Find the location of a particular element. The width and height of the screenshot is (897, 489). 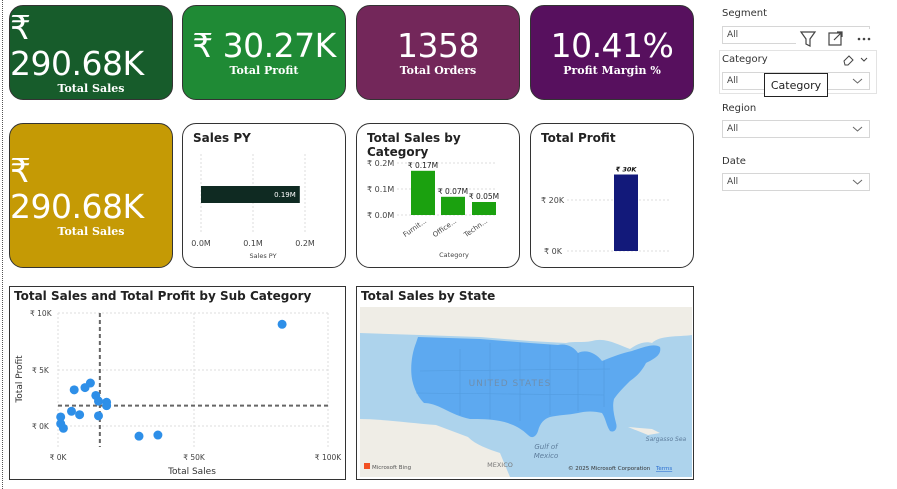

slicer-header: Segment is located at coordinates (744, 13).